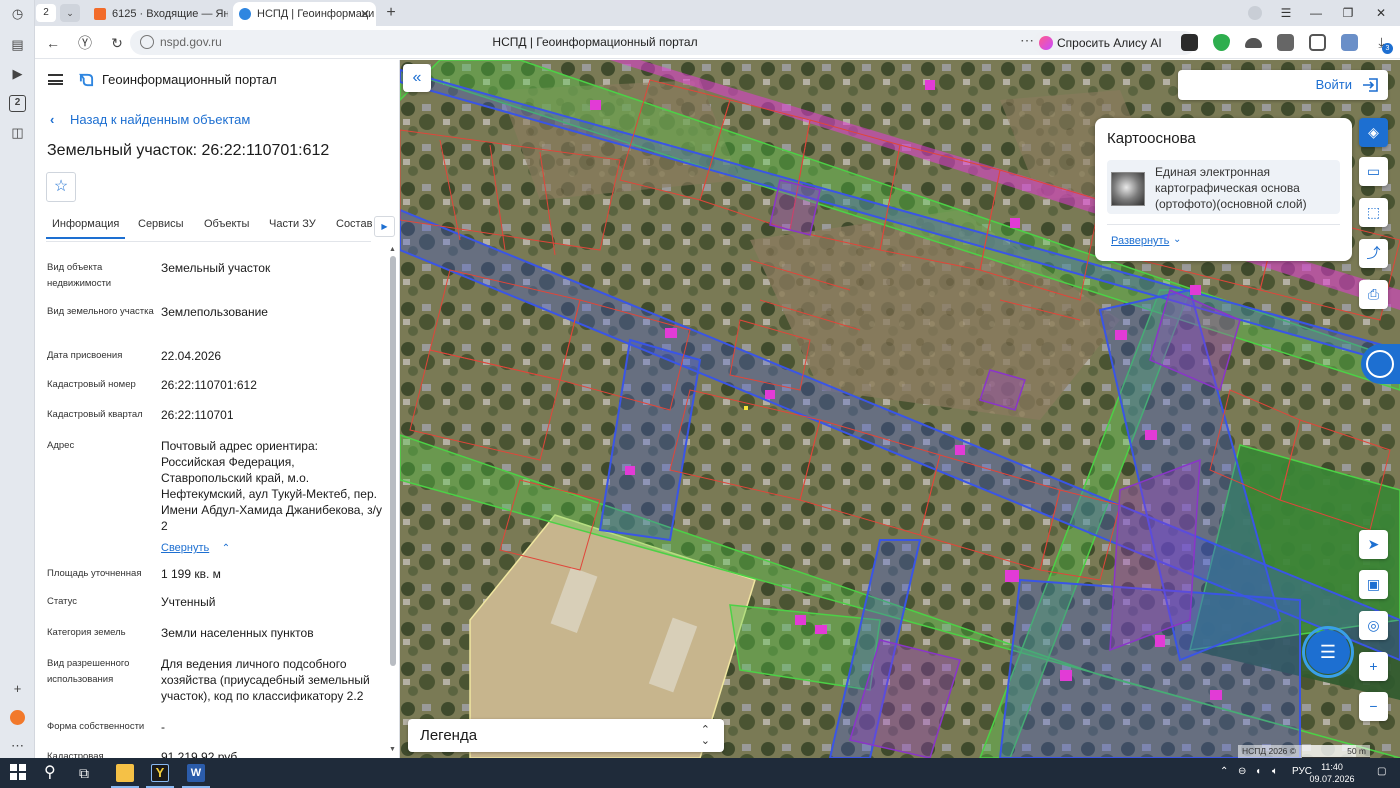 Image resolution: width=1400 pixels, height=788 pixels. I want to click on panel-scrollbar, so click(393, 461).